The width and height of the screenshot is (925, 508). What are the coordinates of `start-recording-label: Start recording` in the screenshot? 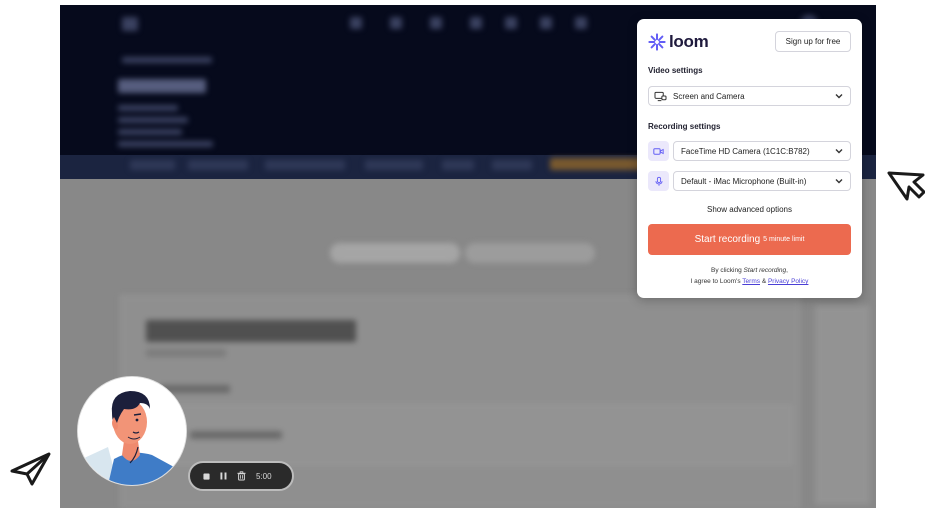 It's located at (727, 239).